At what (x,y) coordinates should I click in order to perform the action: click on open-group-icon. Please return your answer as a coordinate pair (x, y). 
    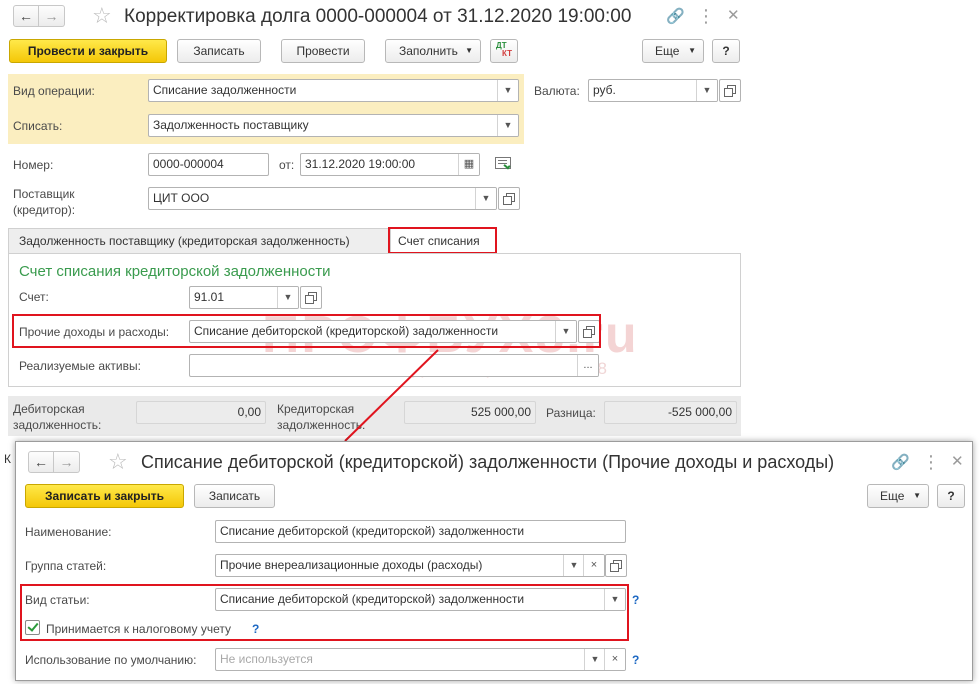
    Looking at the image, I should click on (616, 565).